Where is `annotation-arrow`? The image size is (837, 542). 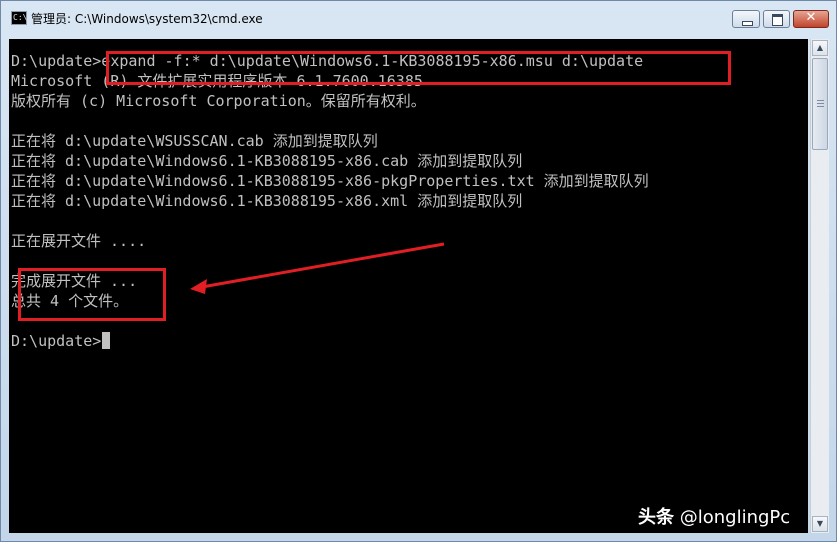
annotation-arrow is located at coordinates (317, 268).